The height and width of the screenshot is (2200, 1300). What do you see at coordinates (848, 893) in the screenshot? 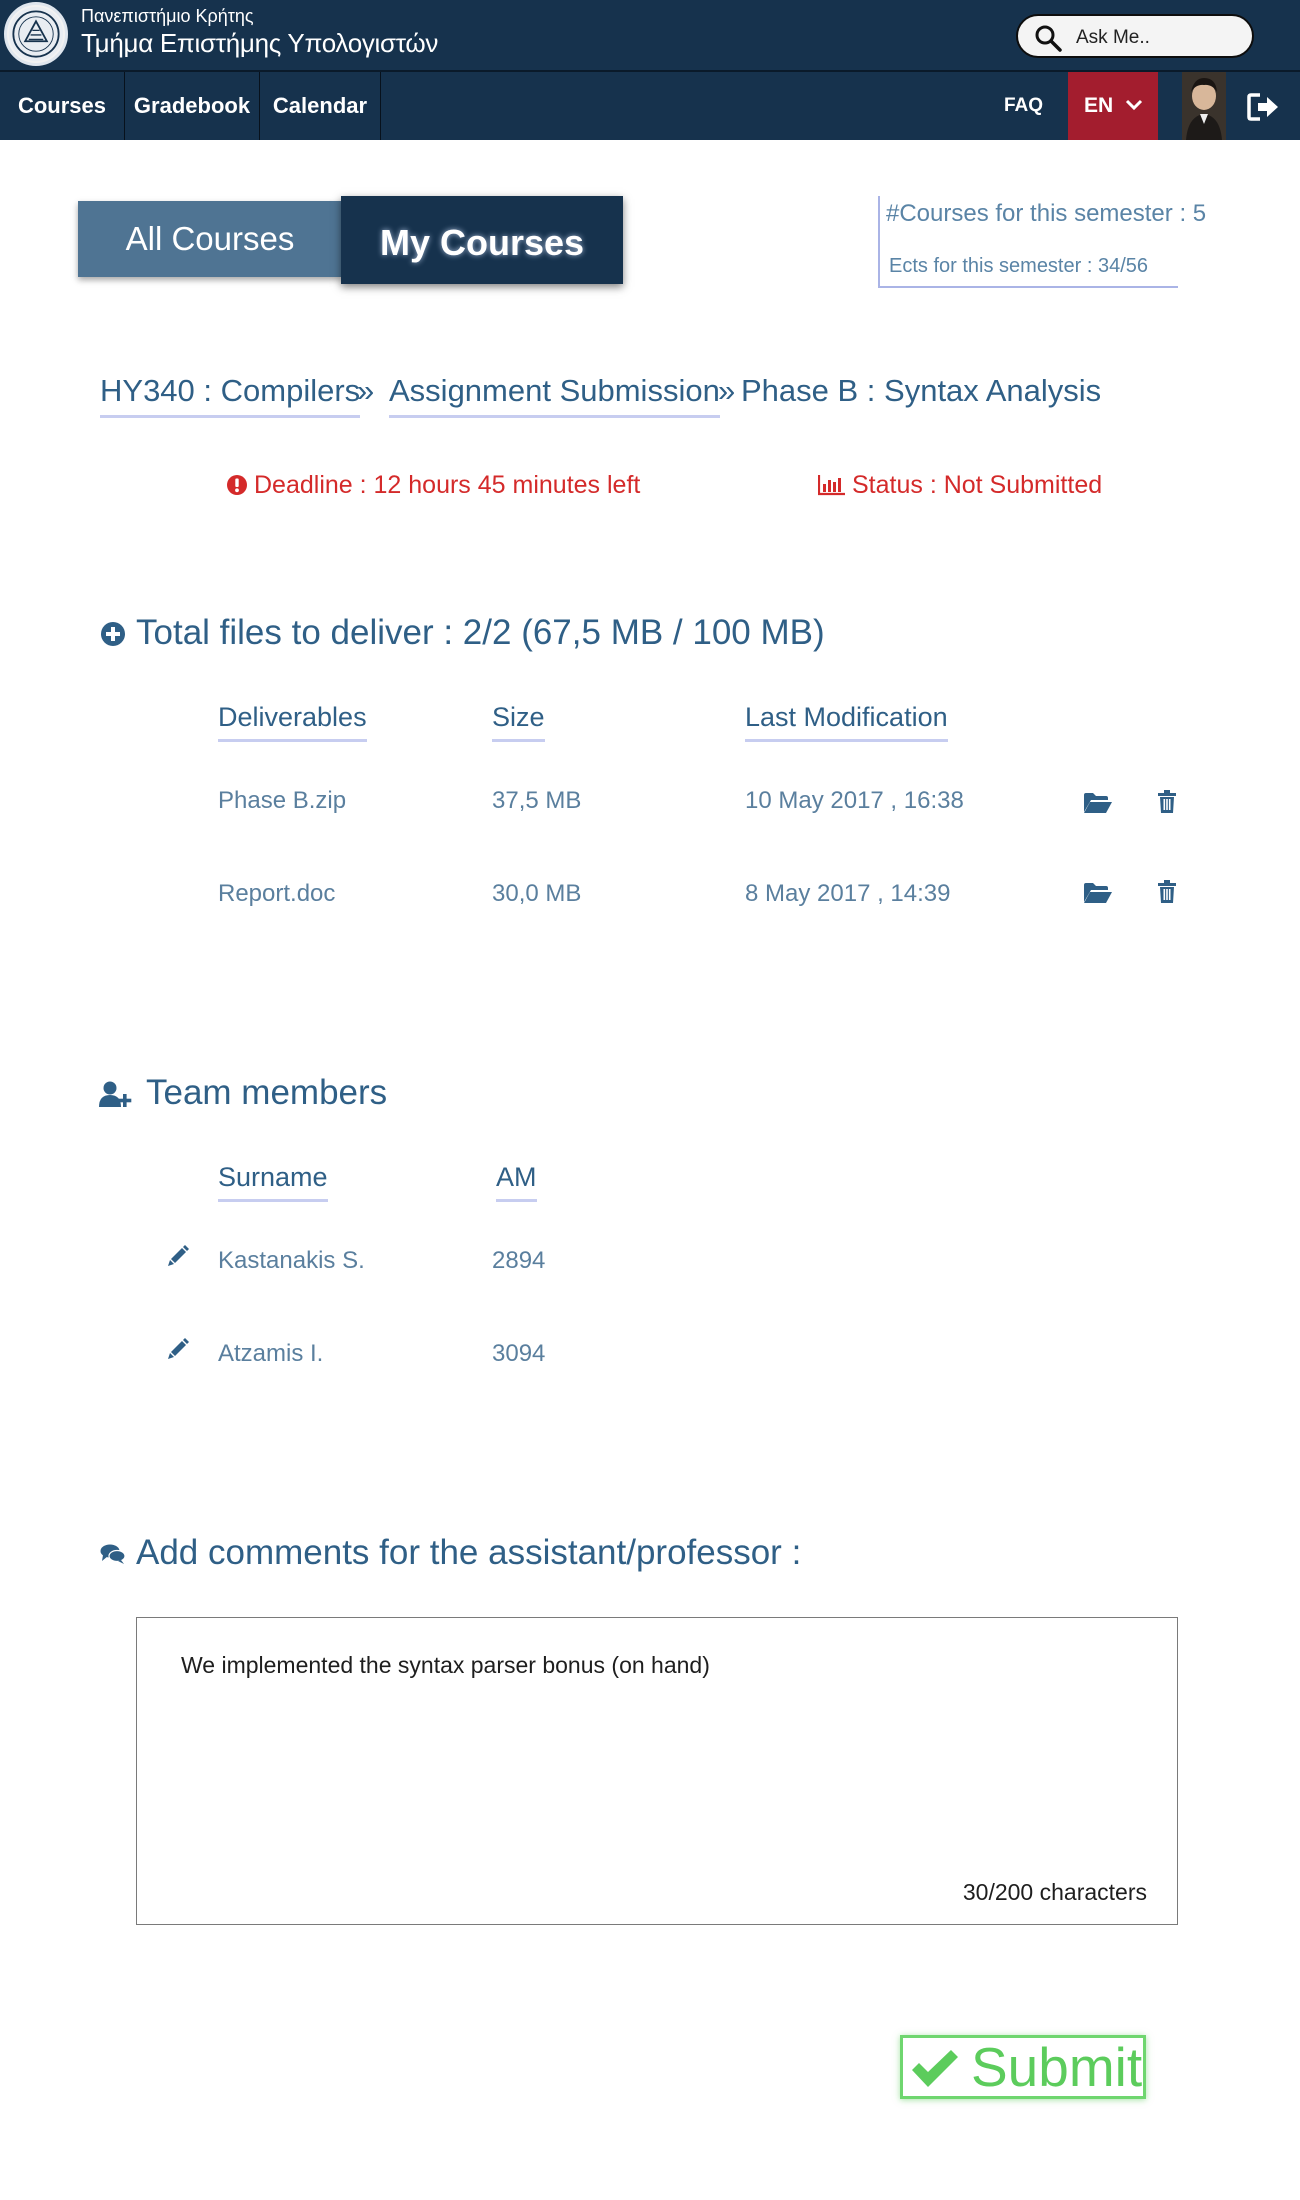
I see `file-modified: 8 May 2017 , 14:39` at bounding box center [848, 893].